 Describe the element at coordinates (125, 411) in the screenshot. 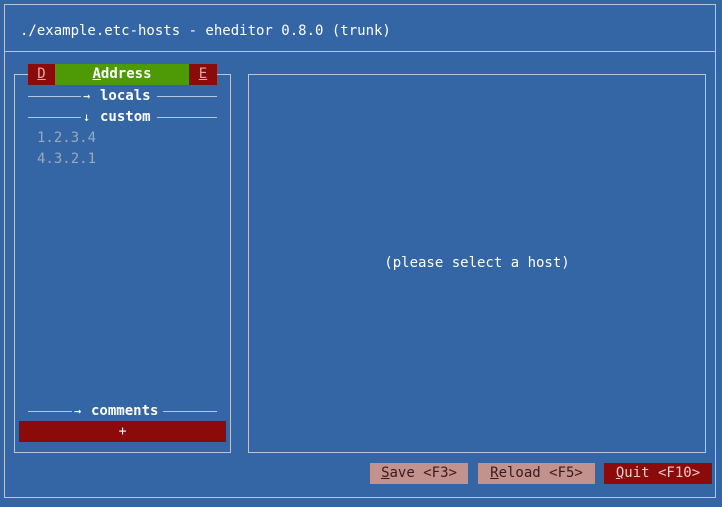

I see `group-label-comments: comments` at that location.